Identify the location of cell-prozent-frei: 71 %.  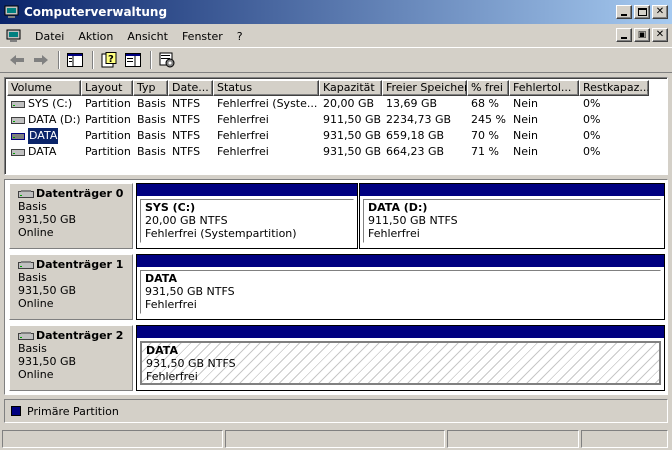
(485, 151).